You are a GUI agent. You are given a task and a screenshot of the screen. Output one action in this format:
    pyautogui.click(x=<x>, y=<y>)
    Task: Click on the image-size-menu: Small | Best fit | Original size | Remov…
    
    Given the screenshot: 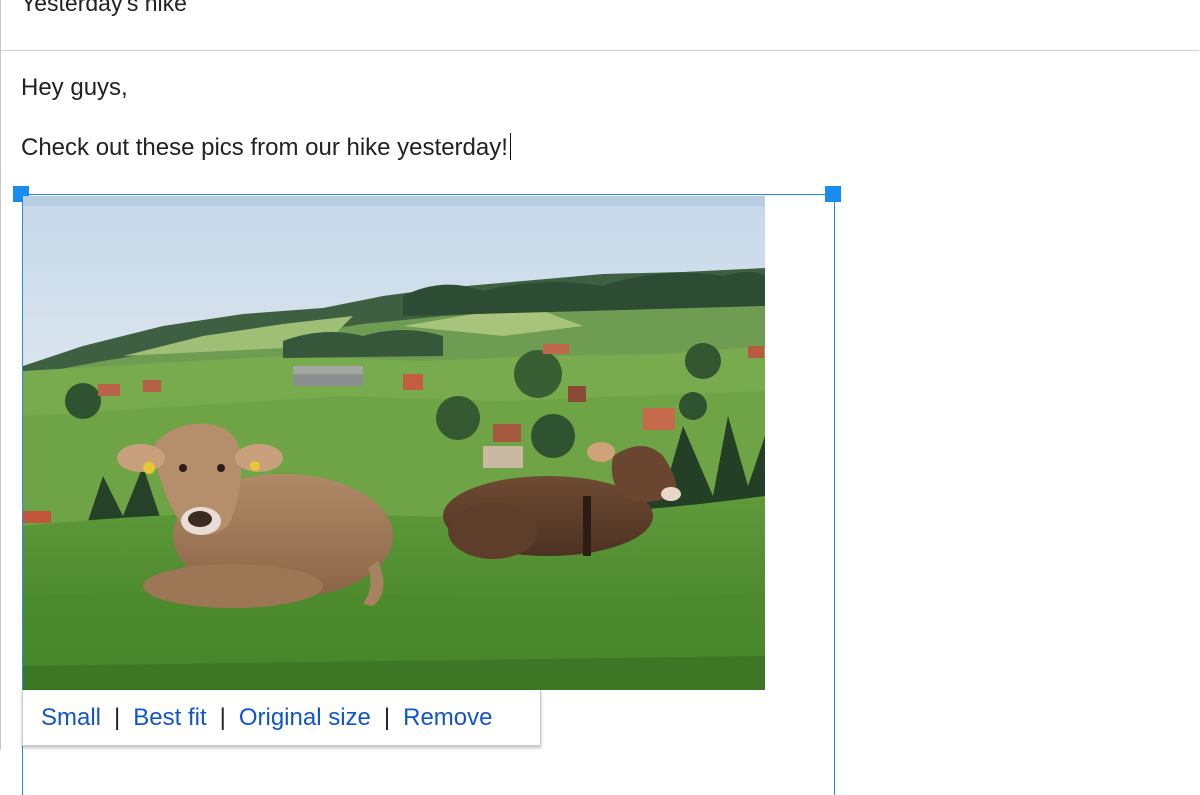 What is the action you would take?
    pyautogui.click(x=281, y=718)
    